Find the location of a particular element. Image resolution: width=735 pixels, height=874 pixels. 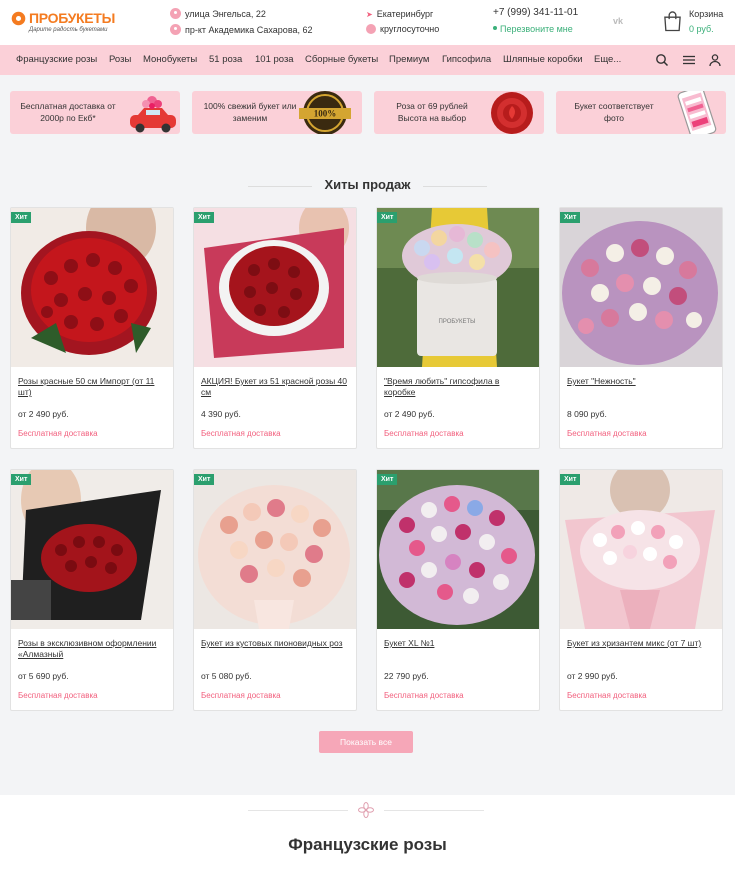

product-name-link: Розы красные 50 см Импорт (от 11 шт) is located at coordinates (91, 387).